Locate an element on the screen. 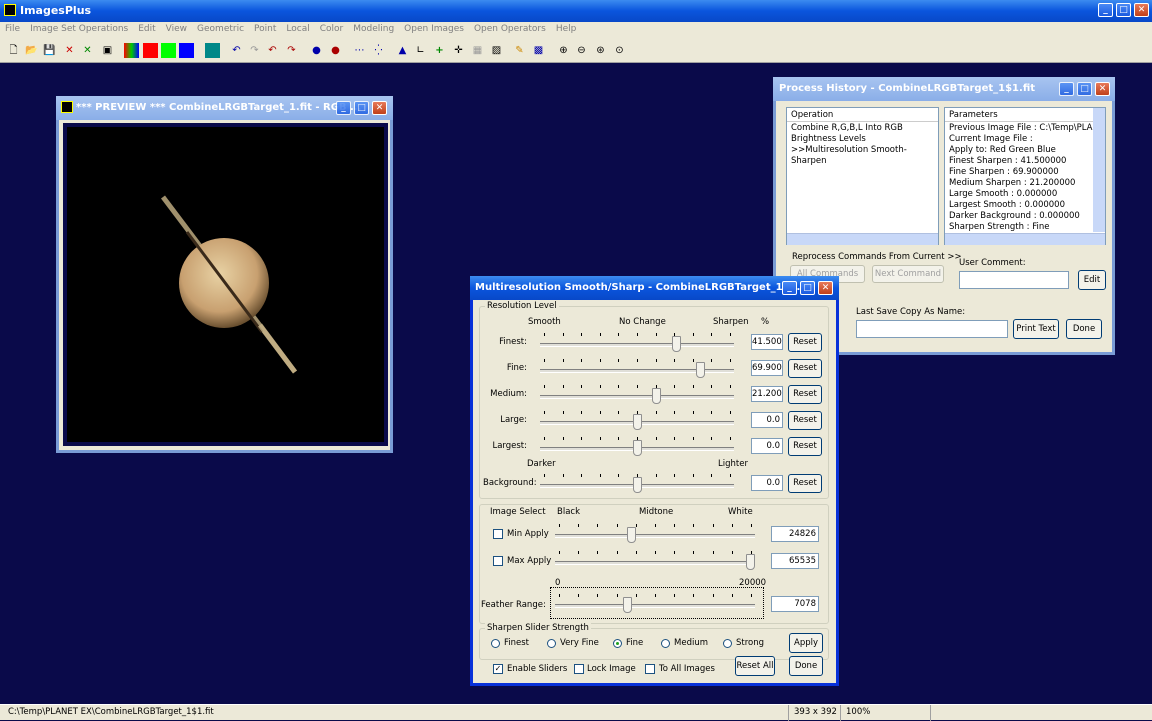 Image resolution: width=1152 pixels, height=721 pixels. lock-image-checkbox is located at coordinates (579, 669).